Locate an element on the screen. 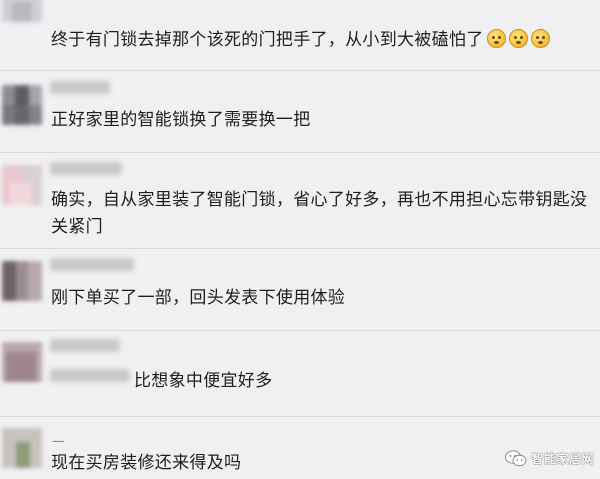  comment-item: __ 现在买房装修还来得及吗 is located at coordinates (300, 448).